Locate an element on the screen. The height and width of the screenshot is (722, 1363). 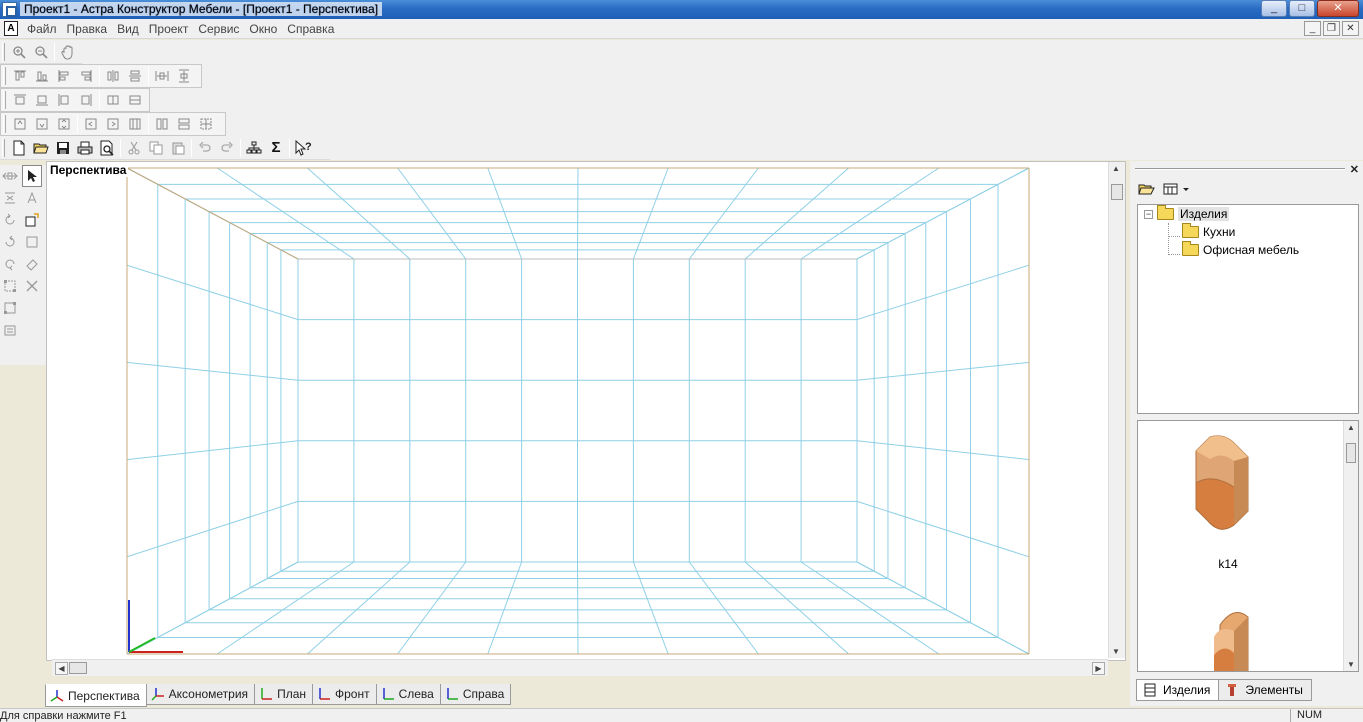
rotate-left-icon is located at coordinates (10, 220).